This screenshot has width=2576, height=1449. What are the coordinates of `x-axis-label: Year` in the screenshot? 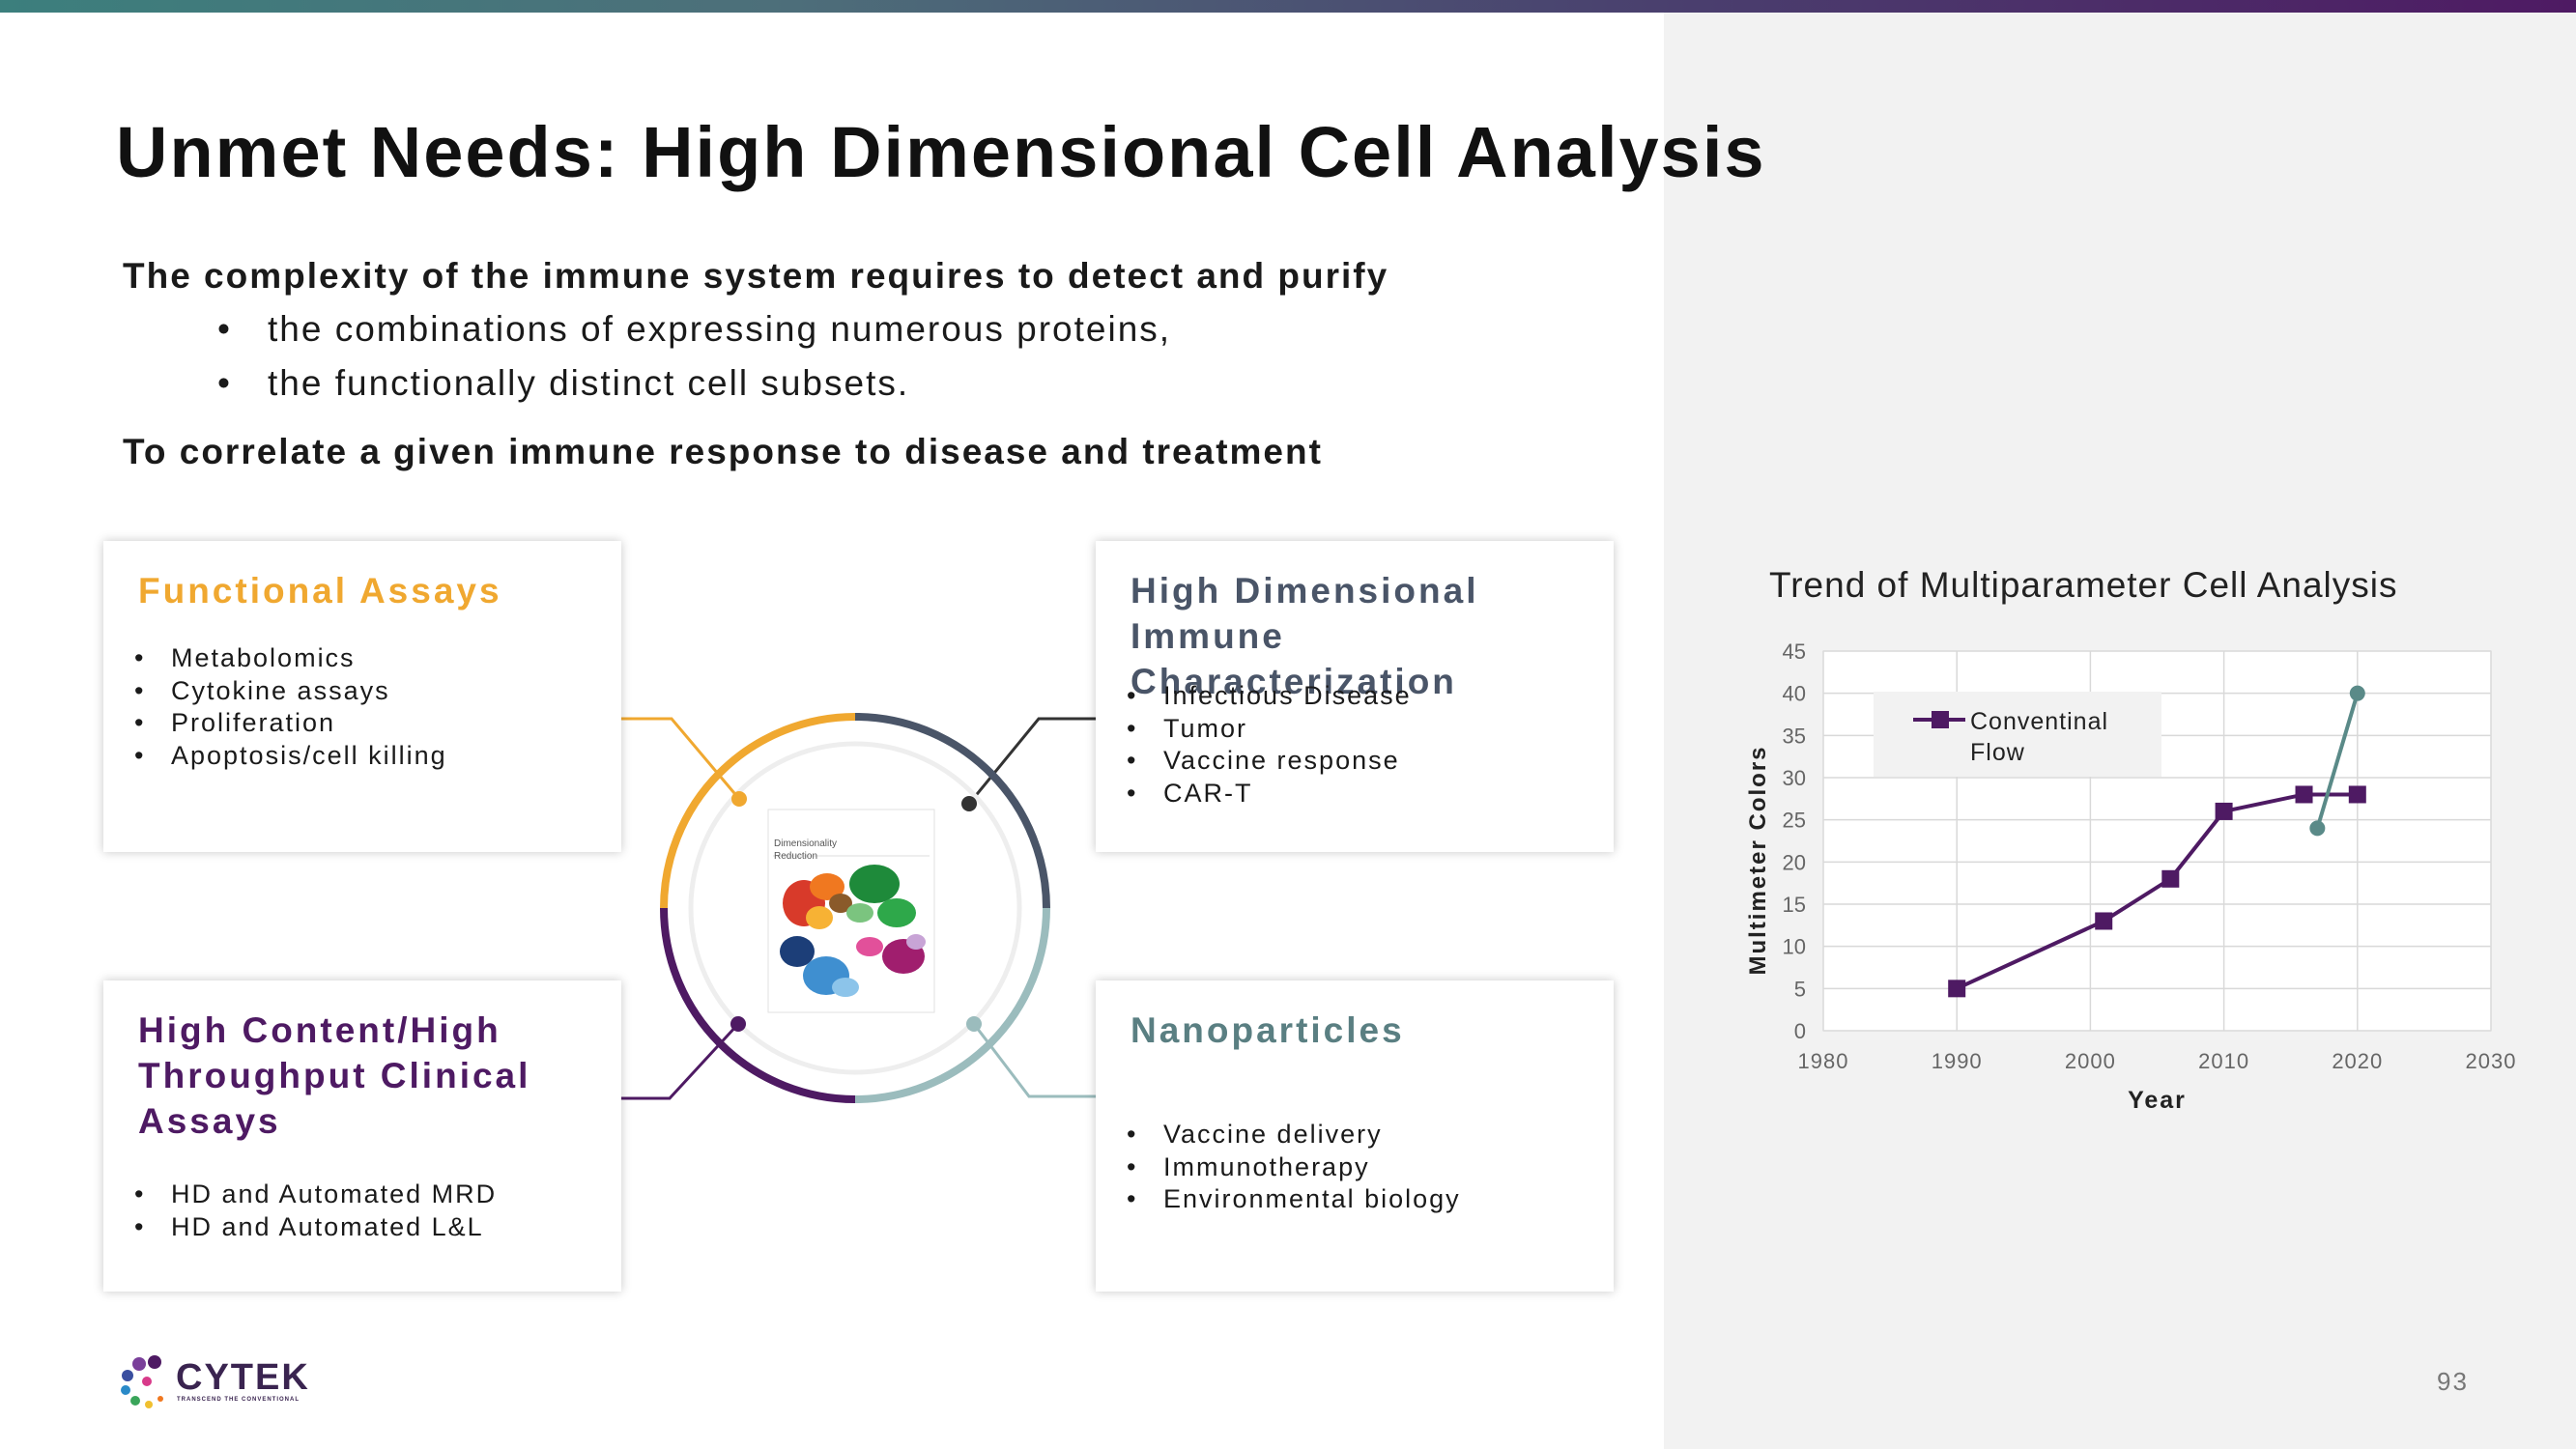 It's located at (2157, 1100).